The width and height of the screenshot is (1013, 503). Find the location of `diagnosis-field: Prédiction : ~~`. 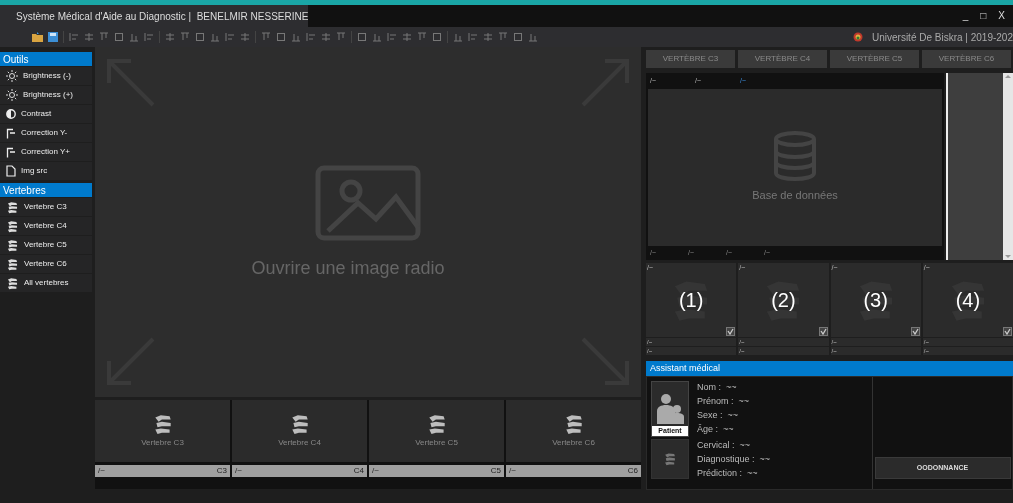

diagnosis-field: Prédiction : ~~ is located at coordinates (734, 474).